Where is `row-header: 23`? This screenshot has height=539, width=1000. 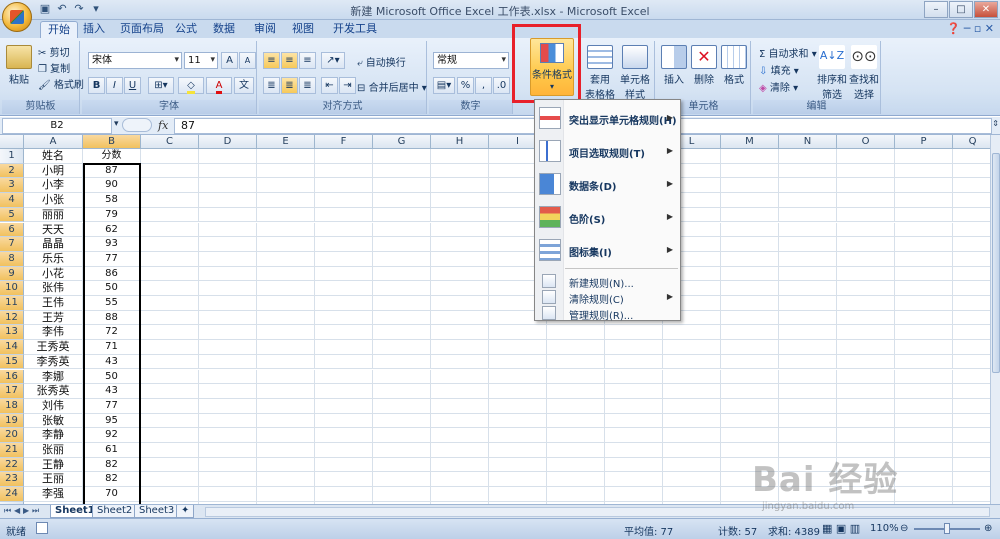 row-header: 23 is located at coordinates (12, 480).